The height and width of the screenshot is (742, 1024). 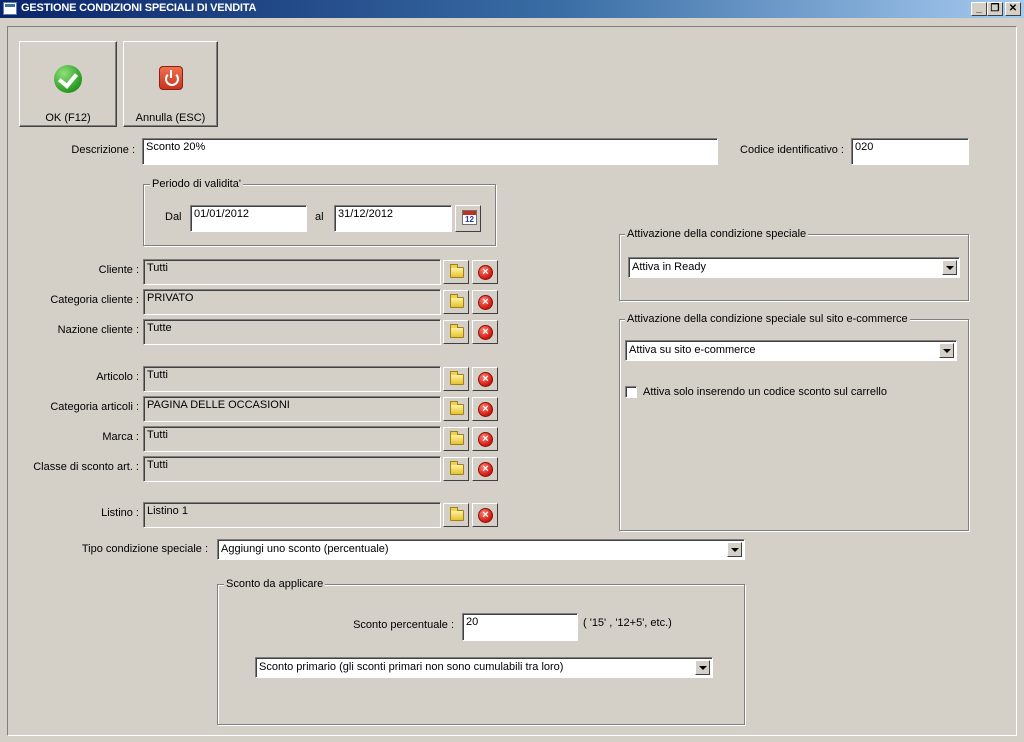 What do you see at coordinates (717, 234) in the screenshot?
I see `attivazione-legend: Attivazione della condizione speciale` at bounding box center [717, 234].